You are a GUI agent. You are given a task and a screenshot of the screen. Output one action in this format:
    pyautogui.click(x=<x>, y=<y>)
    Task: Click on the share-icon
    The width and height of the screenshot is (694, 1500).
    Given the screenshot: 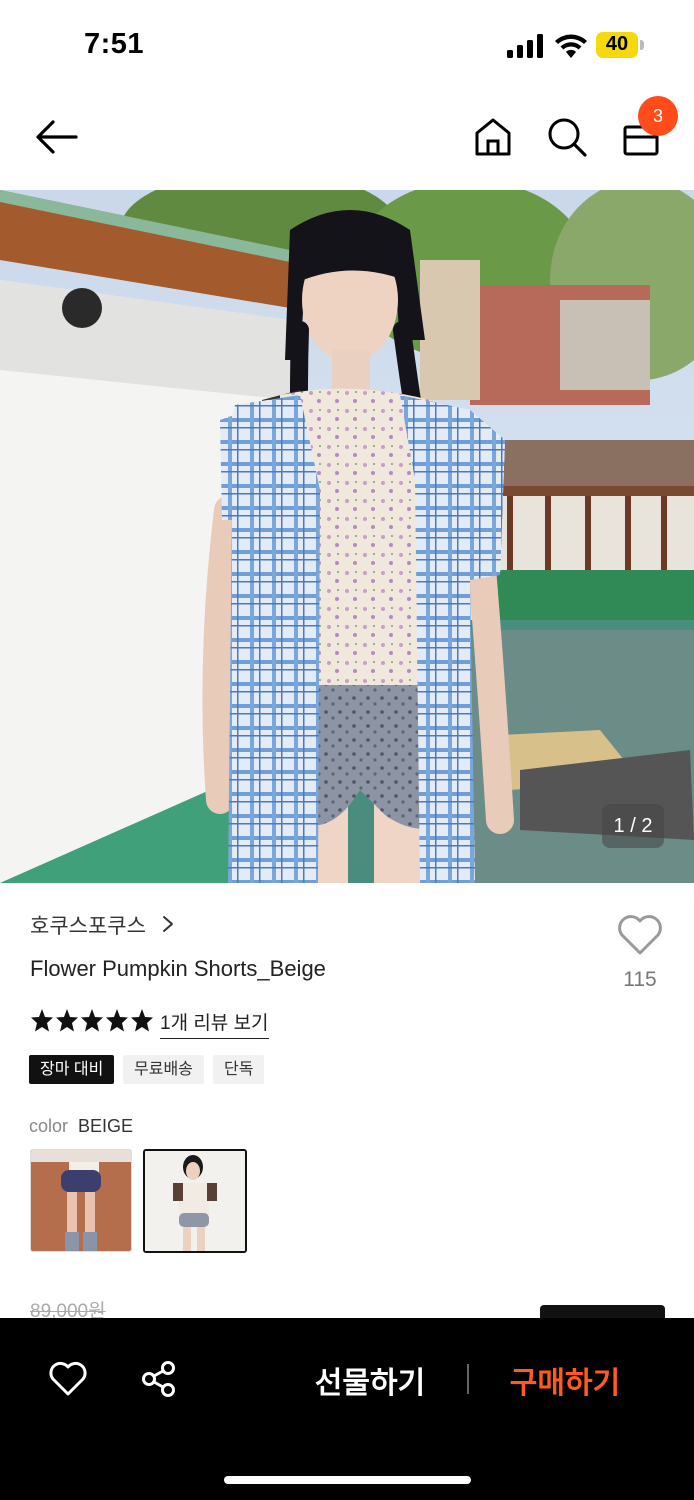 What is the action you would take?
    pyautogui.click(x=159, y=1379)
    